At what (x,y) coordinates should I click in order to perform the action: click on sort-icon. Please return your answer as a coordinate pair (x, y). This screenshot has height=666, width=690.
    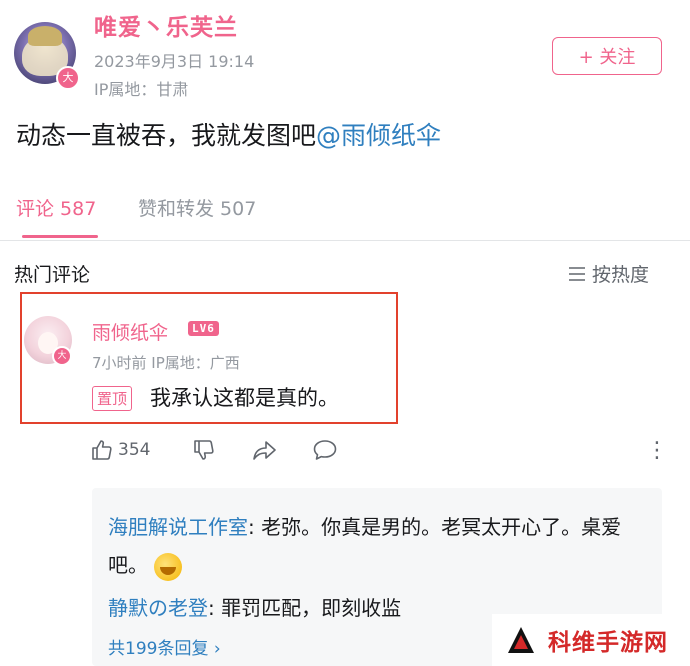
    Looking at the image, I should click on (577, 273).